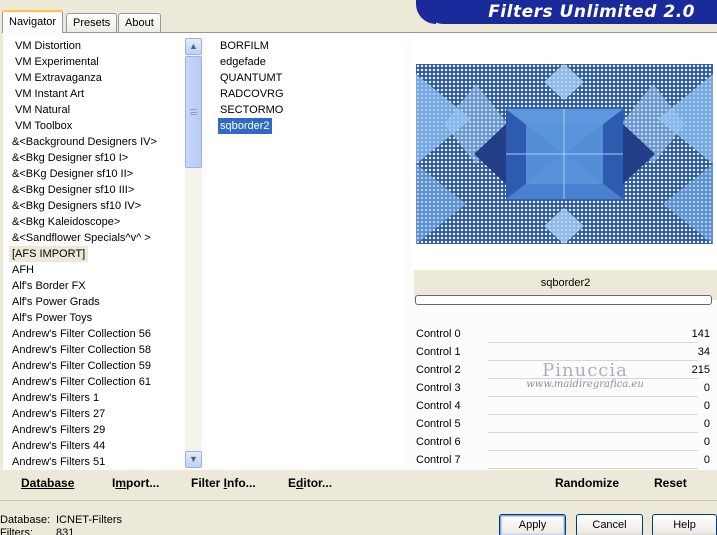 Image resolution: width=717 pixels, height=535 pixels. What do you see at coordinates (564, 353) in the screenshot?
I see `control-row: Control 1 34` at bounding box center [564, 353].